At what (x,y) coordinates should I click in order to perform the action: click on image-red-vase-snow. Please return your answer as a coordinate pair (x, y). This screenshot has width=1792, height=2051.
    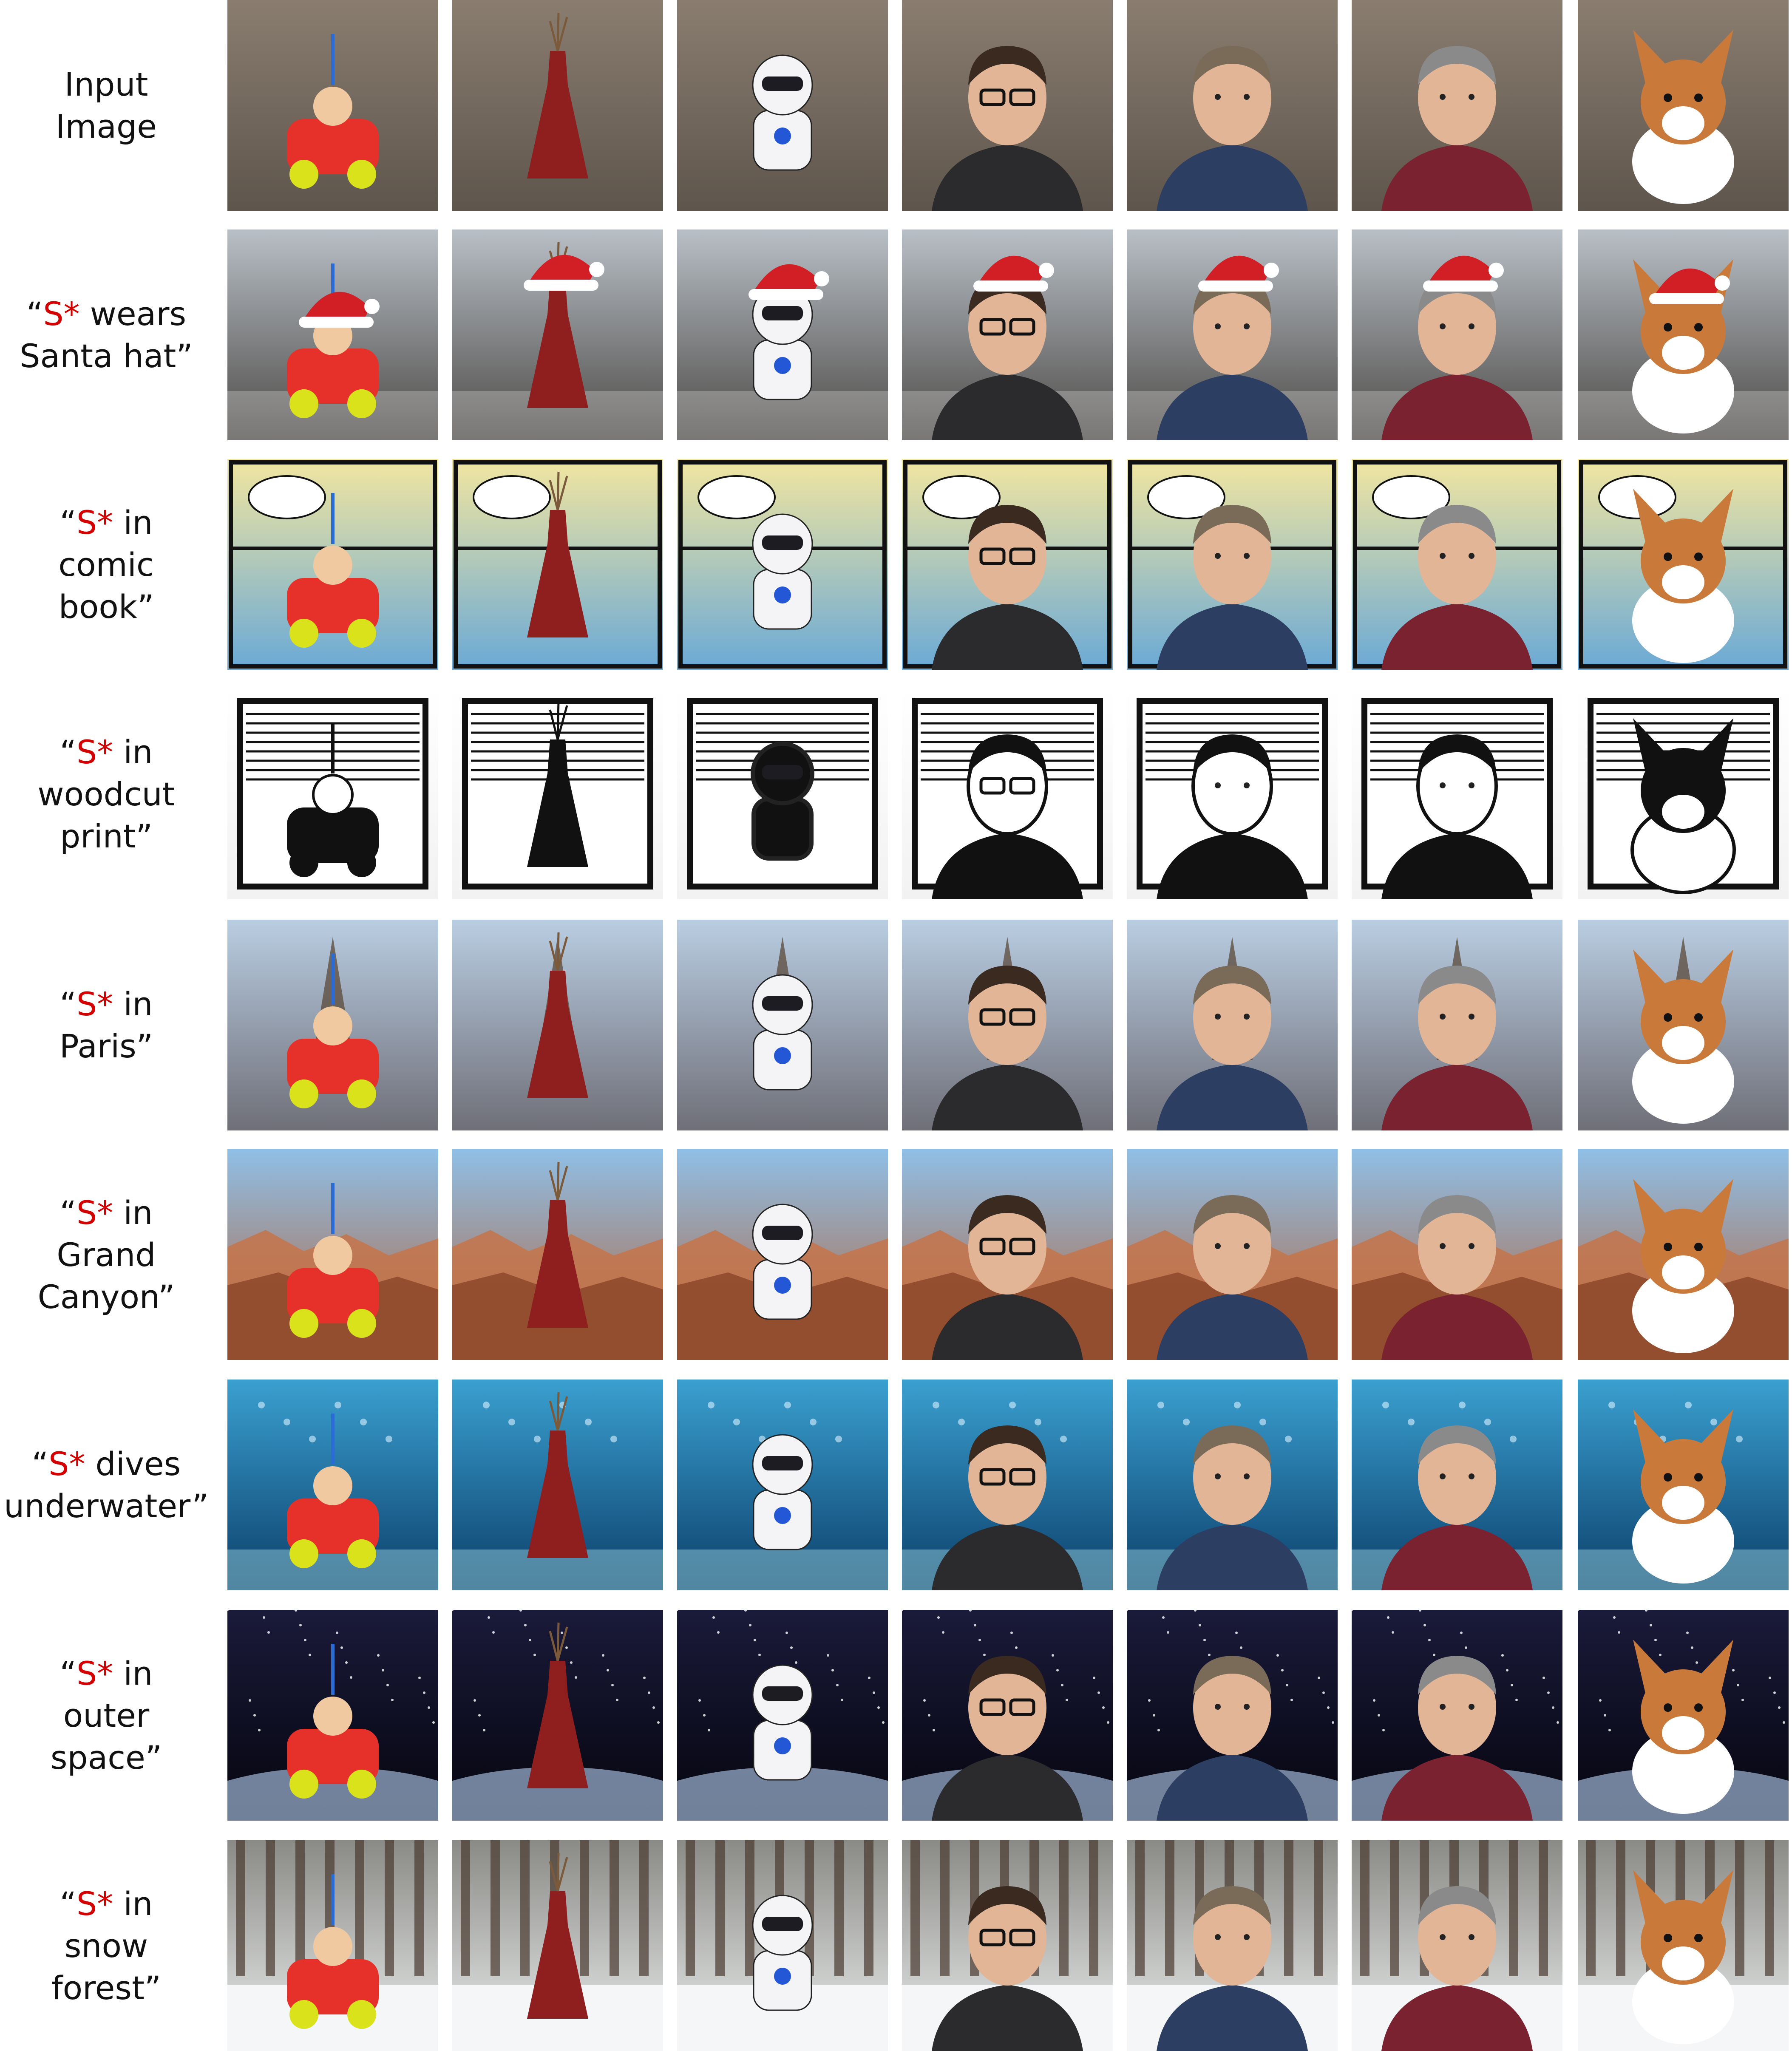
    Looking at the image, I should click on (557, 1945).